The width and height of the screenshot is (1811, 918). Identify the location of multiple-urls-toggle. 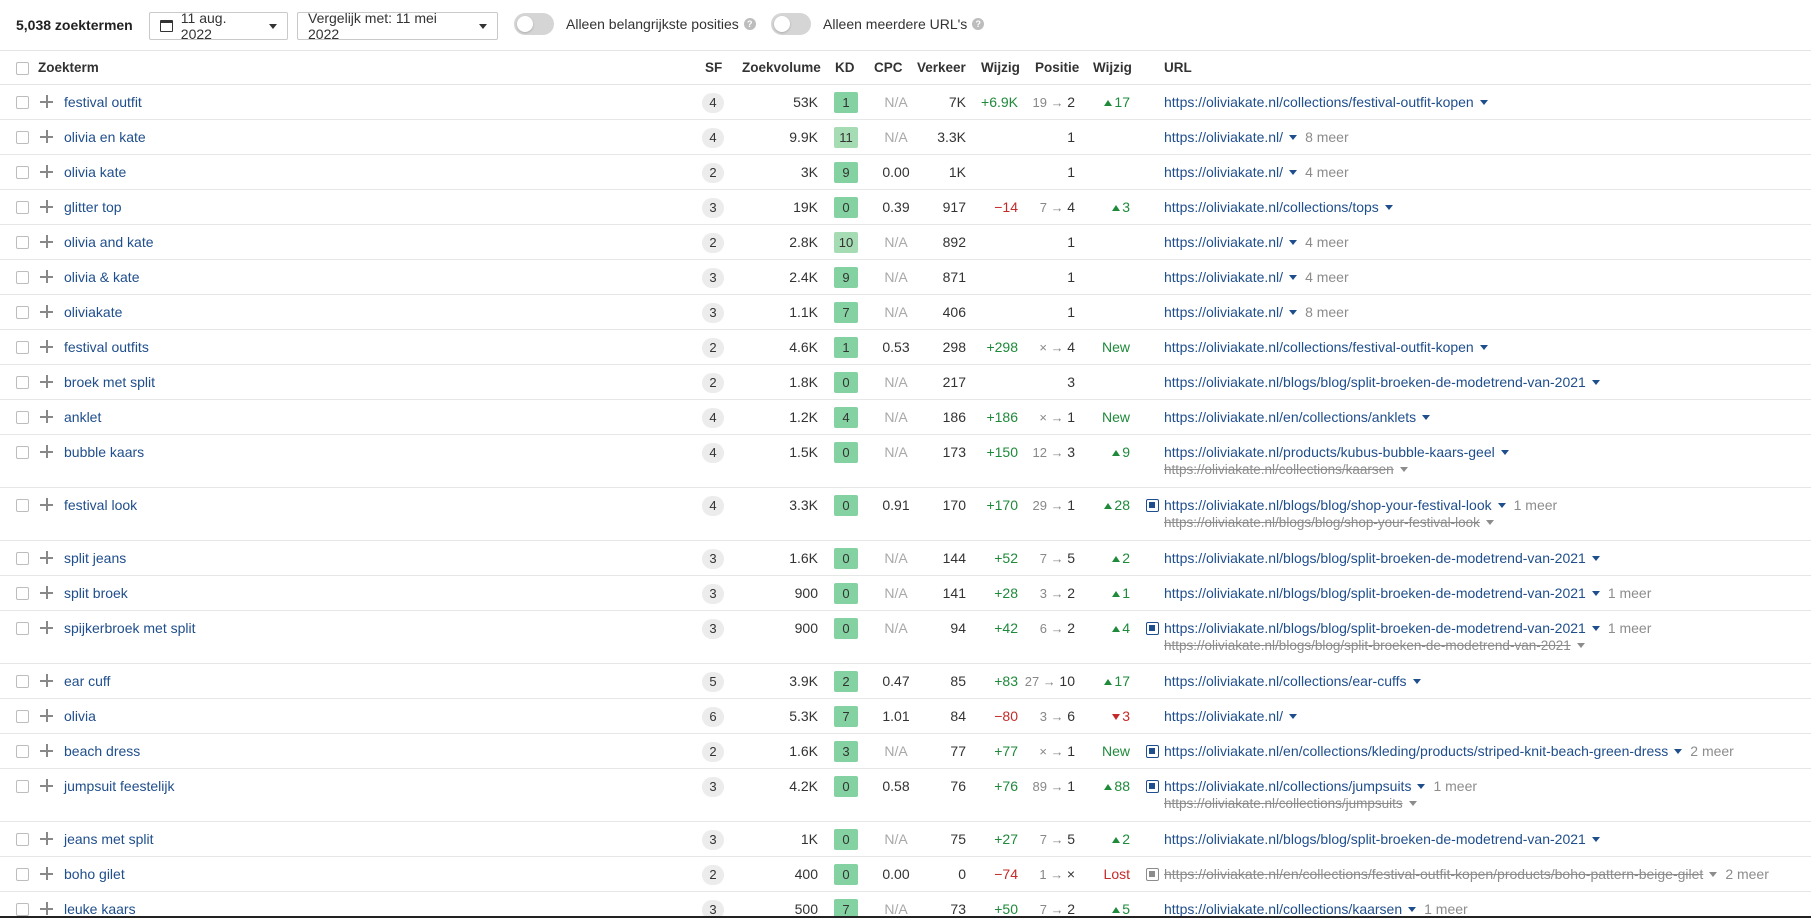
(791, 24).